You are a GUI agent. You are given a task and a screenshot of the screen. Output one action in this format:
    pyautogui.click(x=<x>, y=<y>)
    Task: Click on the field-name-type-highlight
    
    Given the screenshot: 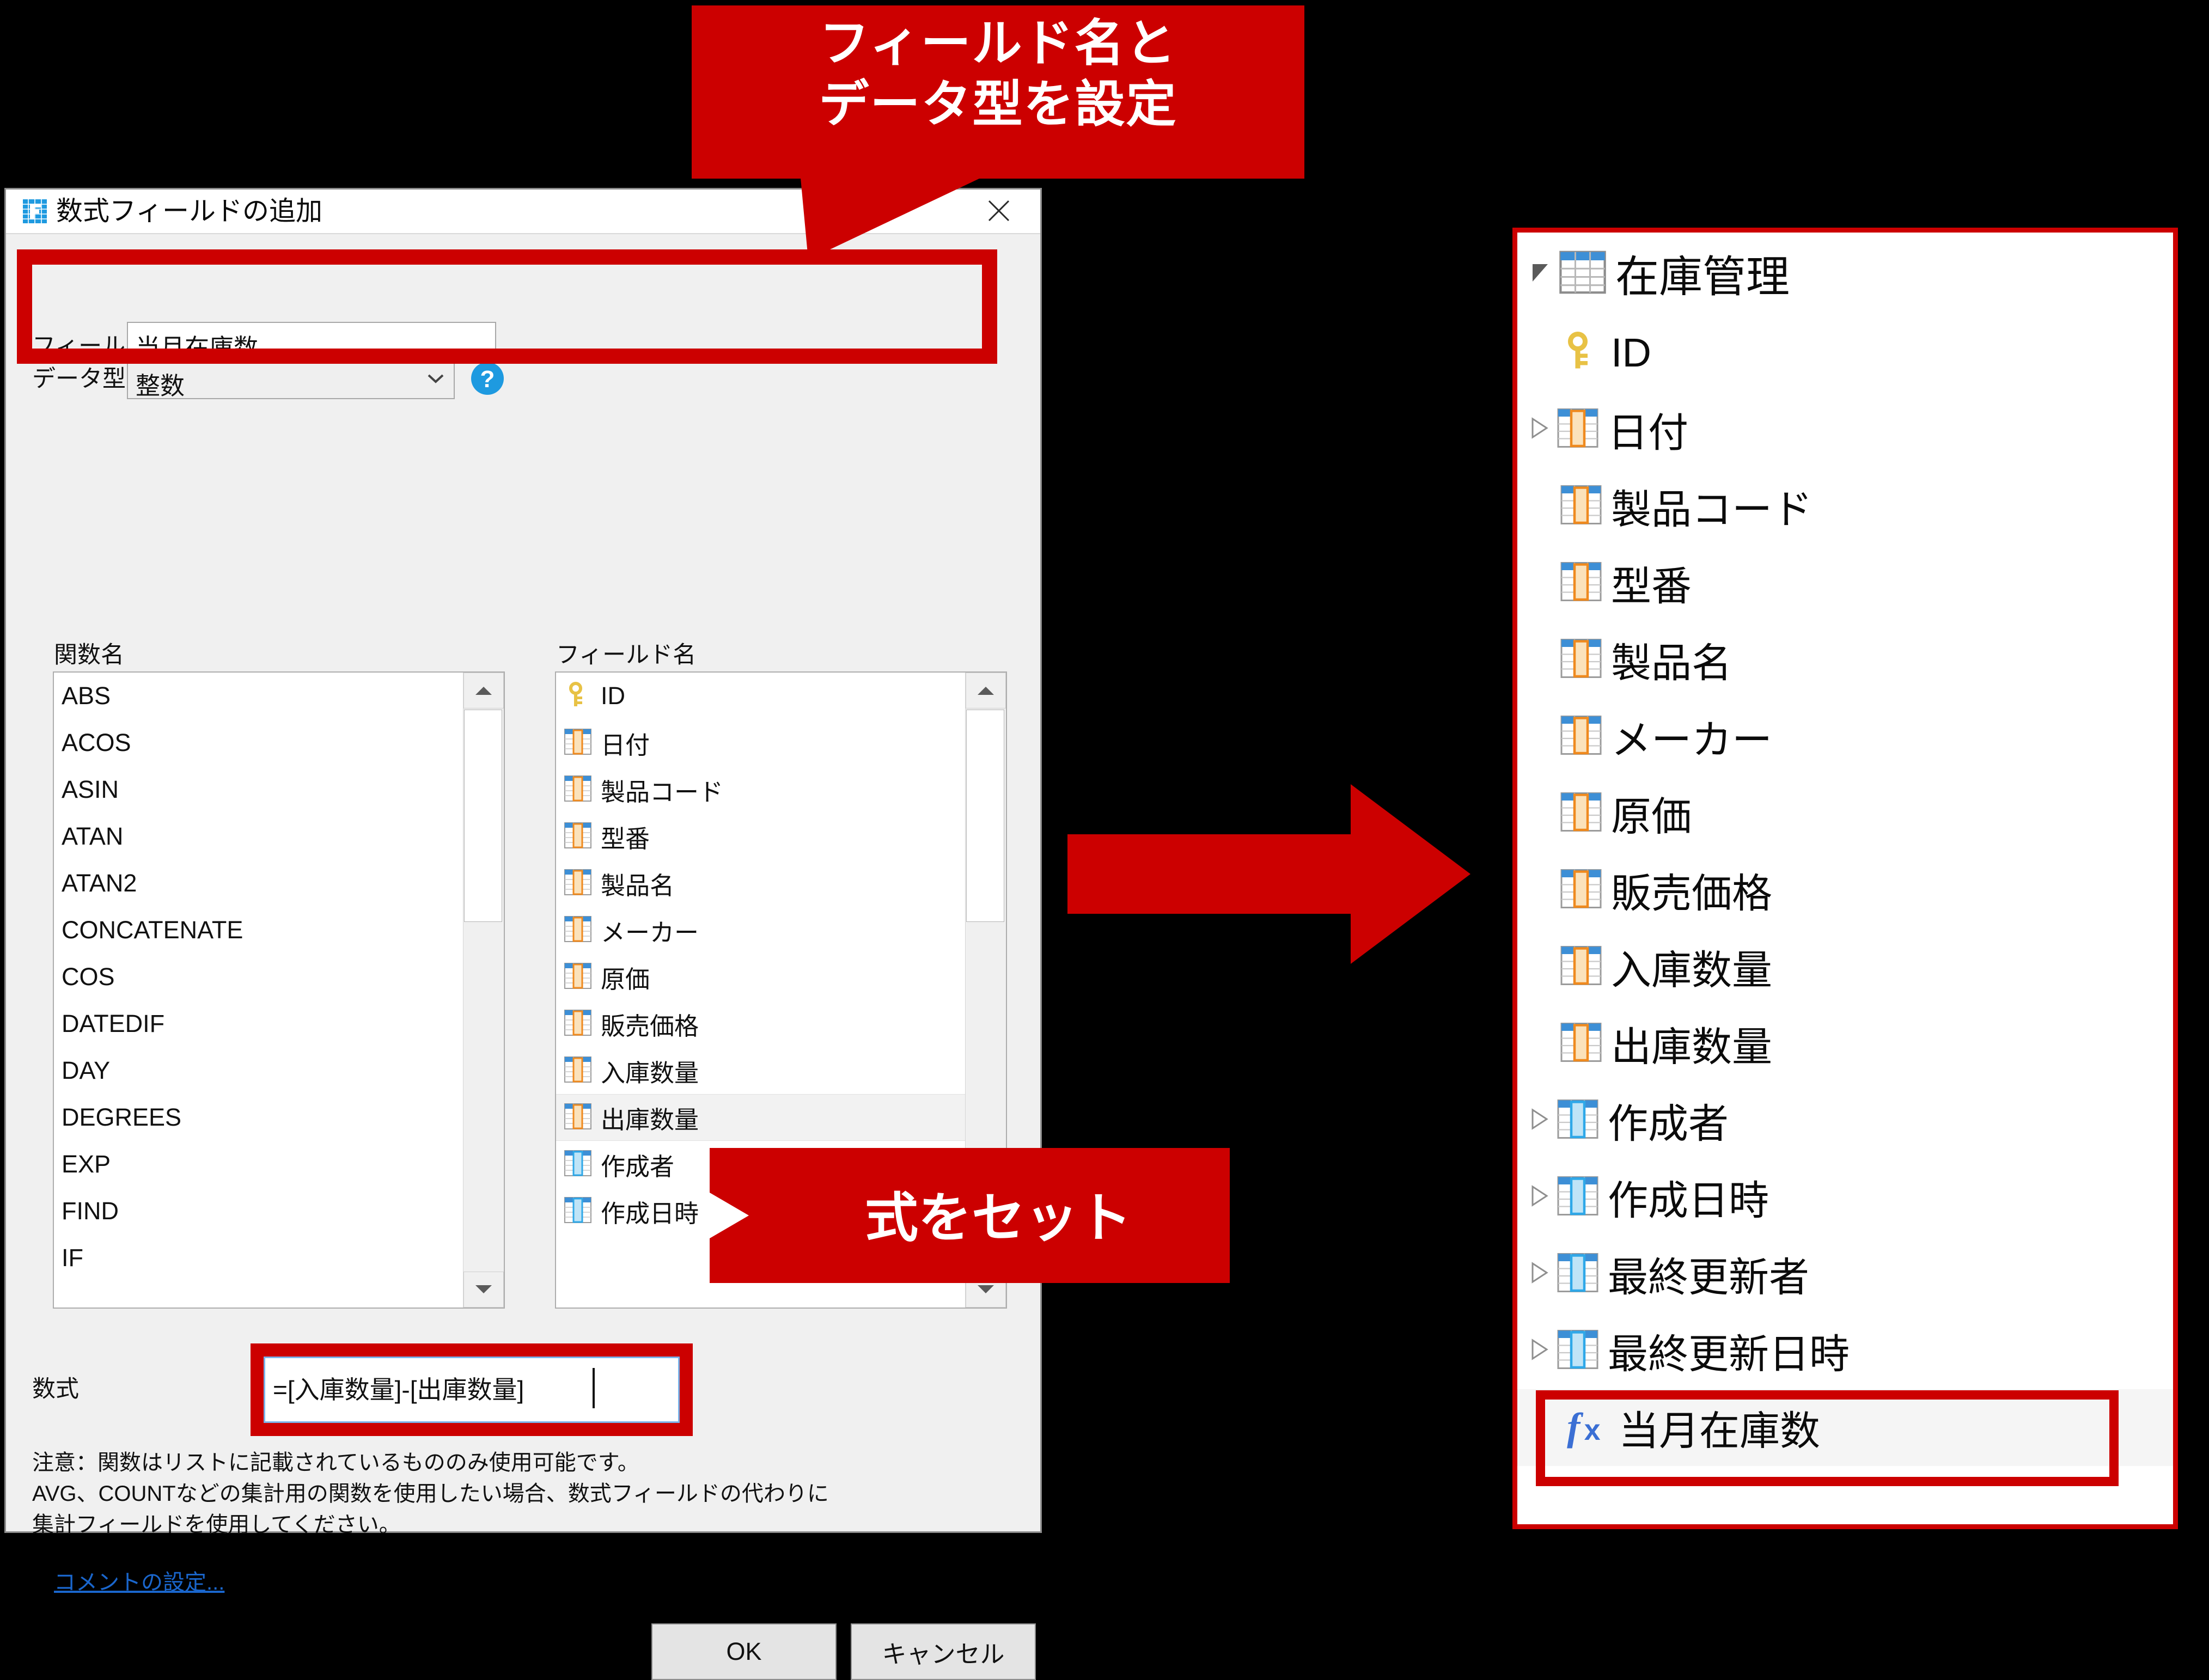 What is the action you would take?
    pyautogui.click(x=507, y=306)
    